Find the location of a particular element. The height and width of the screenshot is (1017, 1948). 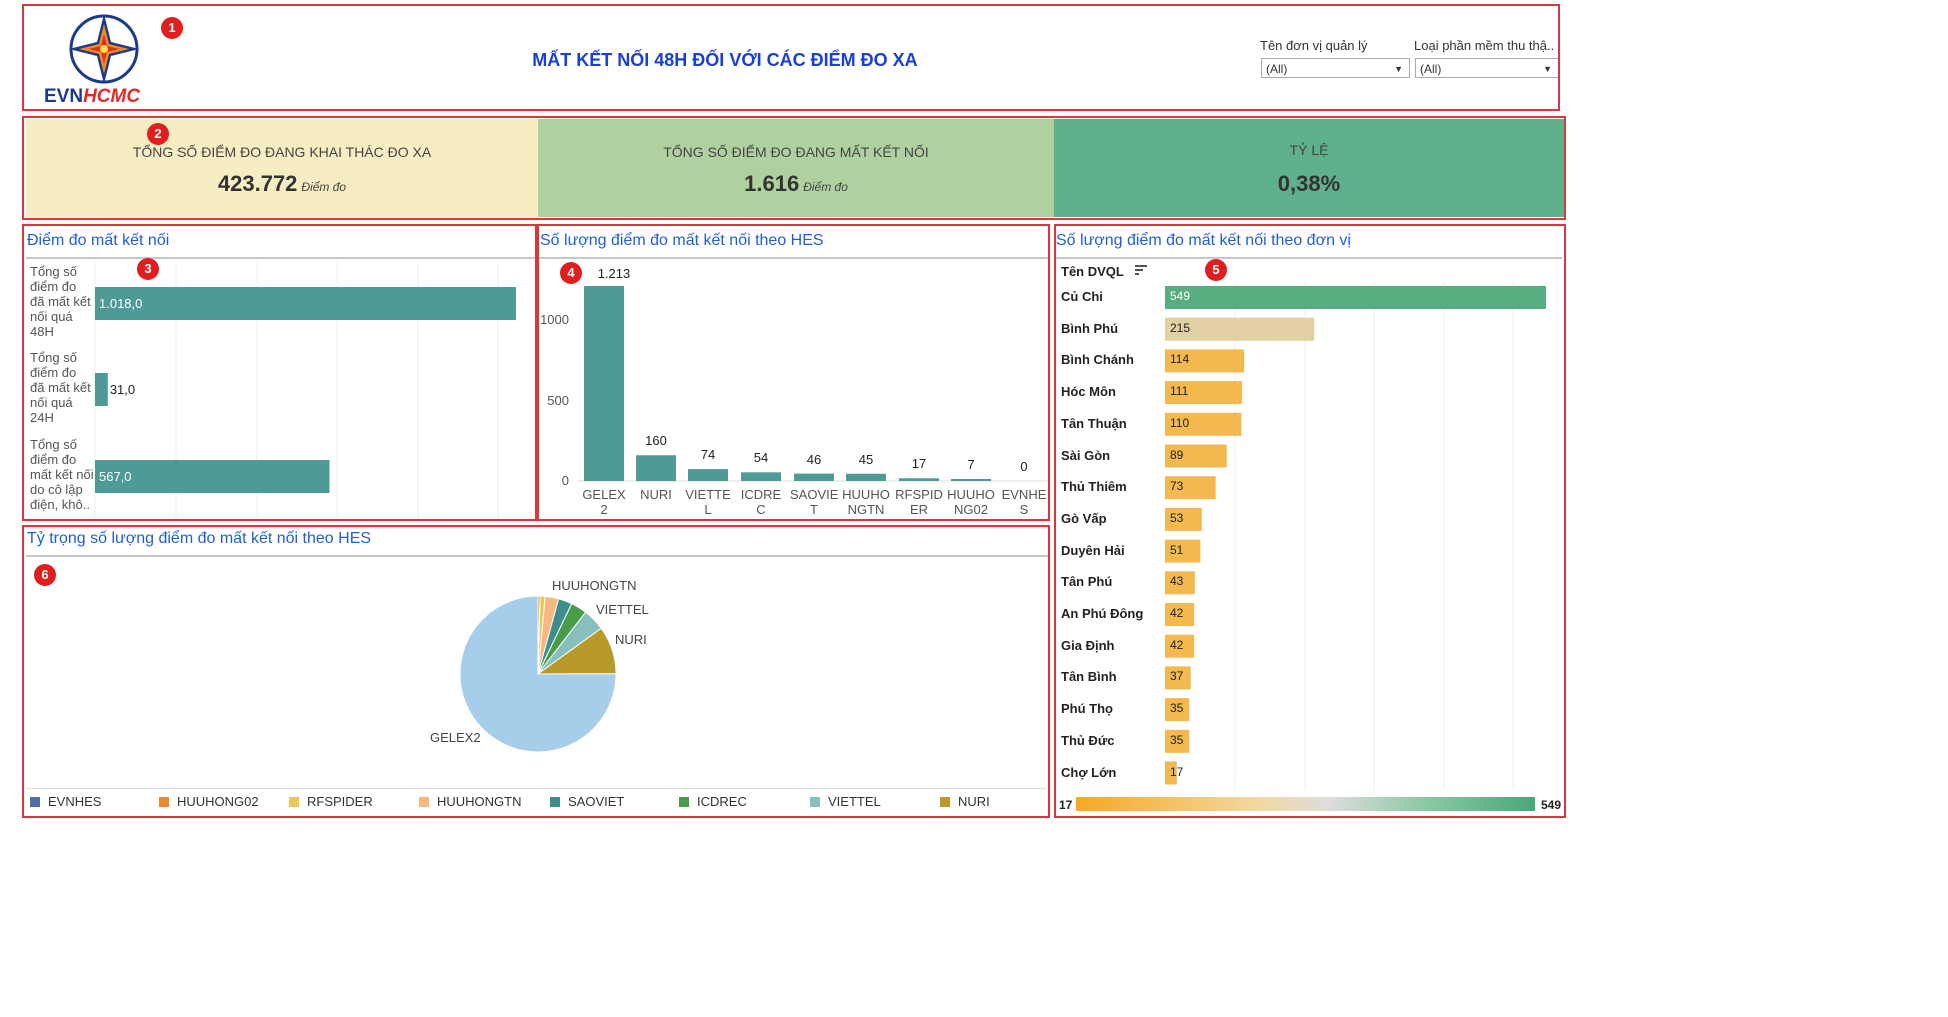

unit-row-label: Sài Gòn is located at coordinates (1086, 455).